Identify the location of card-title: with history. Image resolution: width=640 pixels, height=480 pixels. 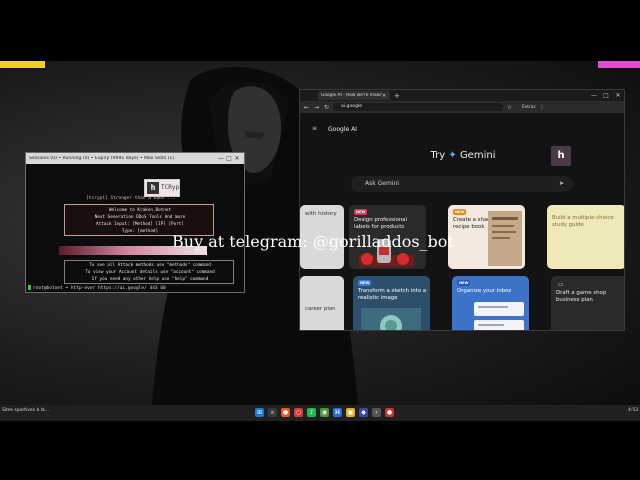
(321, 214).